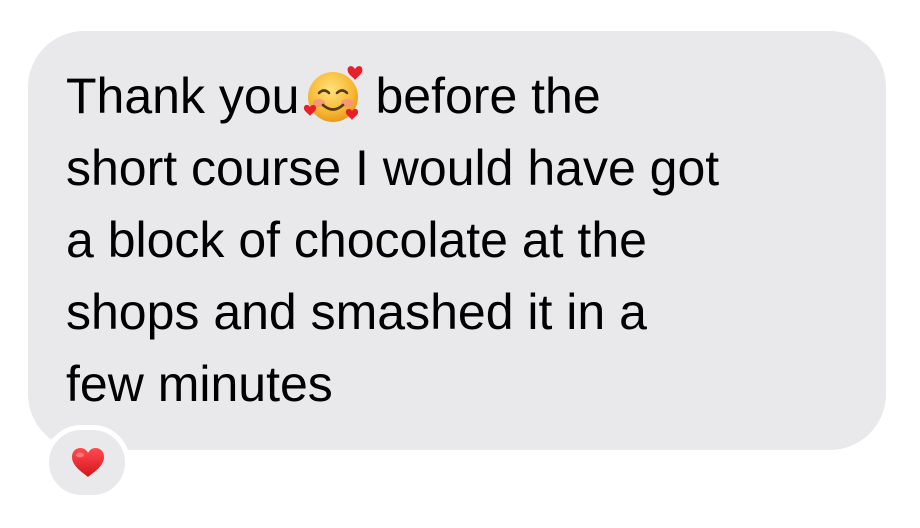  I want to click on red-heart-icon, so click(88, 462).